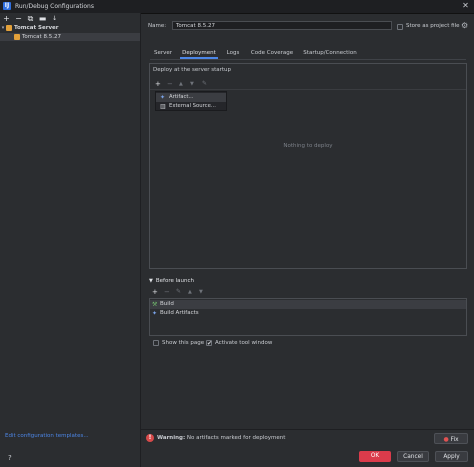  What do you see at coordinates (446, 439) in the screenshot?
I see `bulb-icon: ●` at bounding box center [446, 439].